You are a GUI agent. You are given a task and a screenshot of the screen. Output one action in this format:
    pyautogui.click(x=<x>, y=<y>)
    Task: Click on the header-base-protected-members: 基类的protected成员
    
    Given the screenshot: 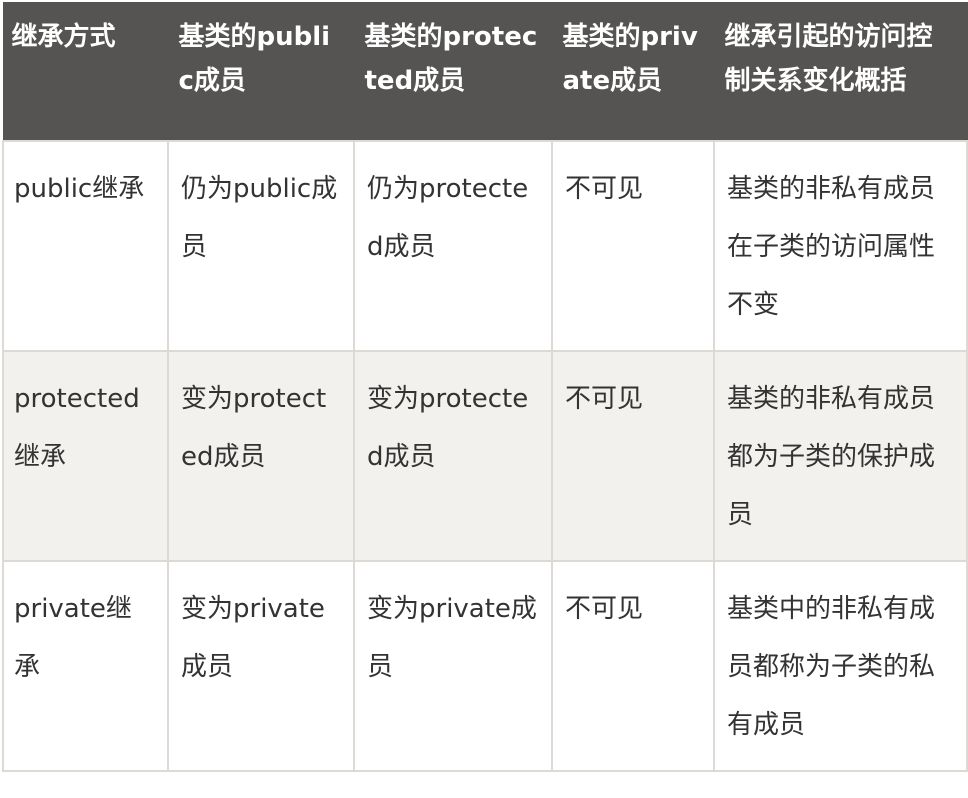 What is the action you would take?
    pyautogui.click(x=453, y=71)
    